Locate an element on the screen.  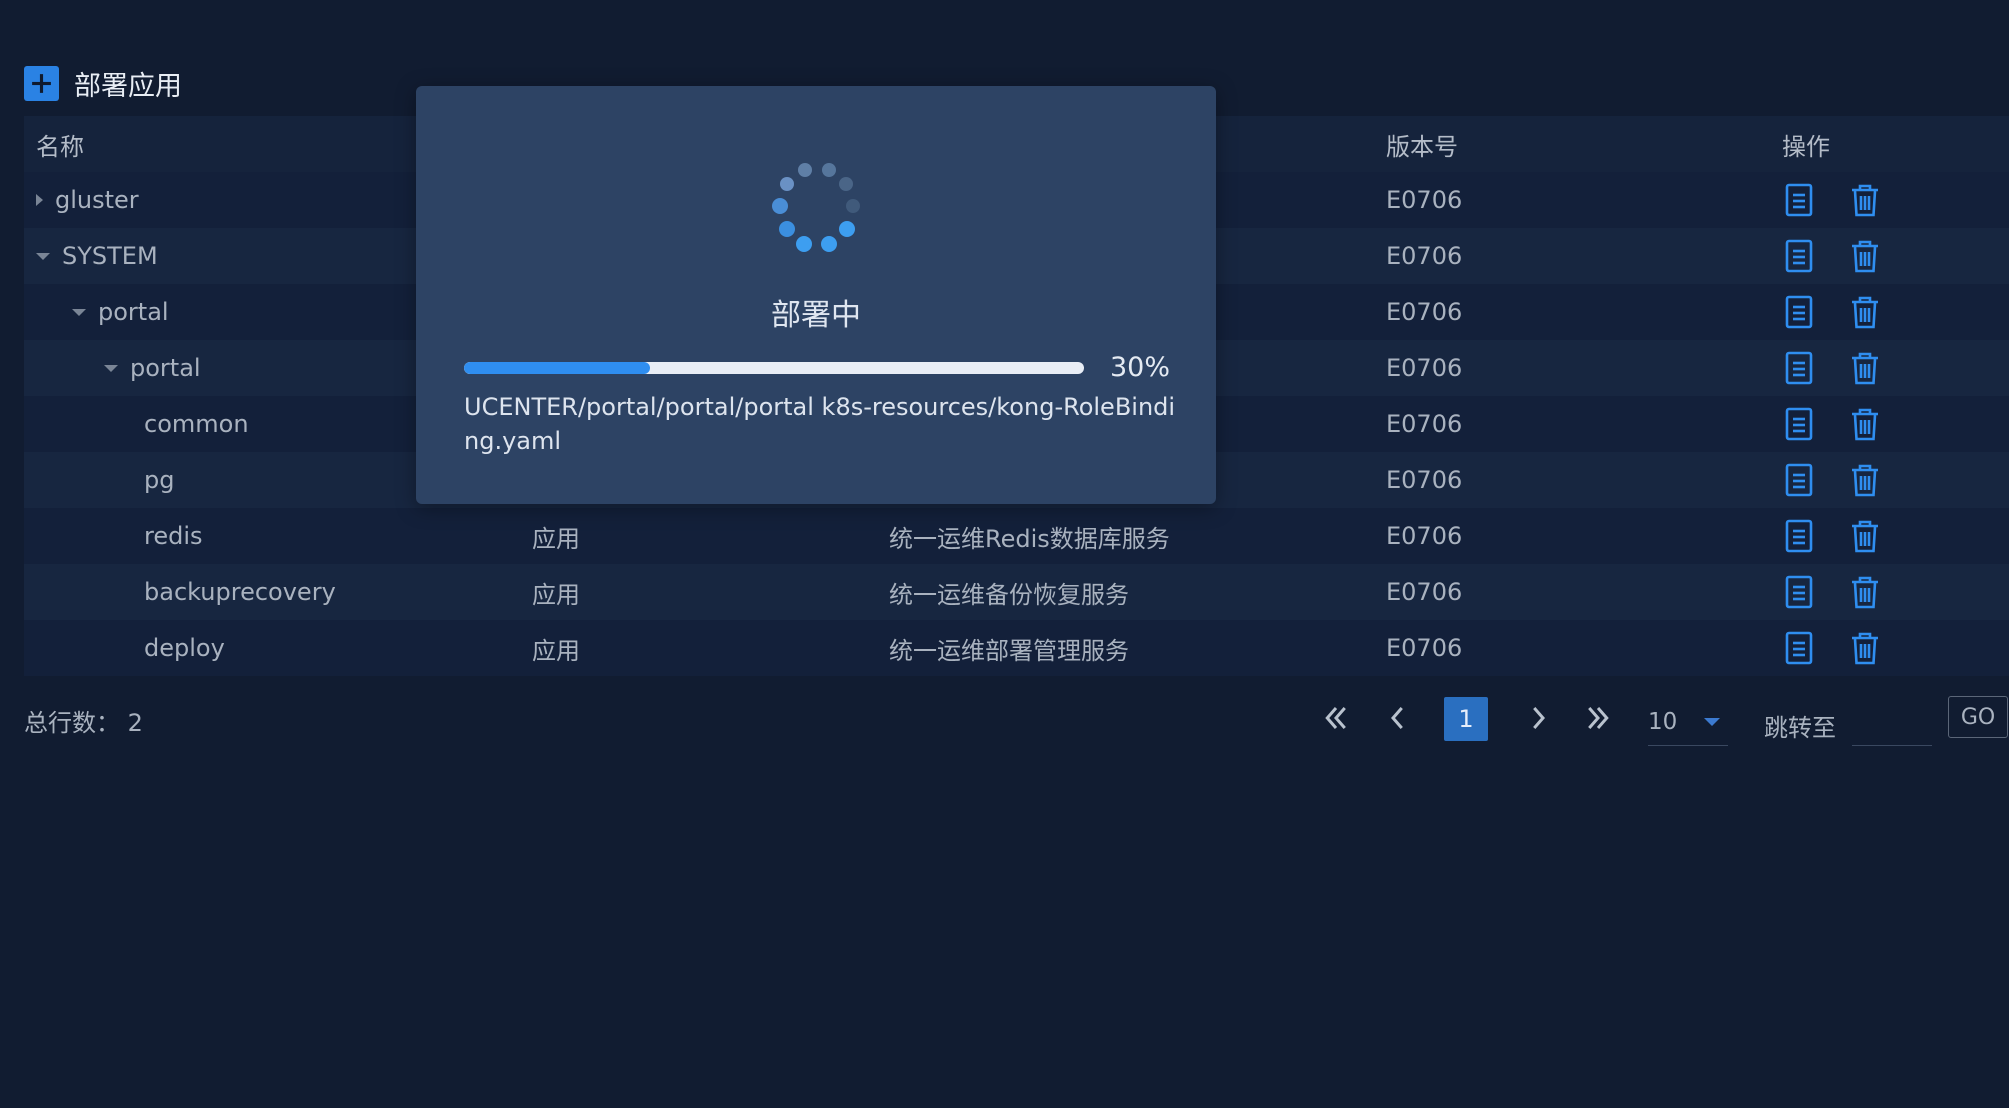
chevron-left-icon is located at coordinates (1397, 718).